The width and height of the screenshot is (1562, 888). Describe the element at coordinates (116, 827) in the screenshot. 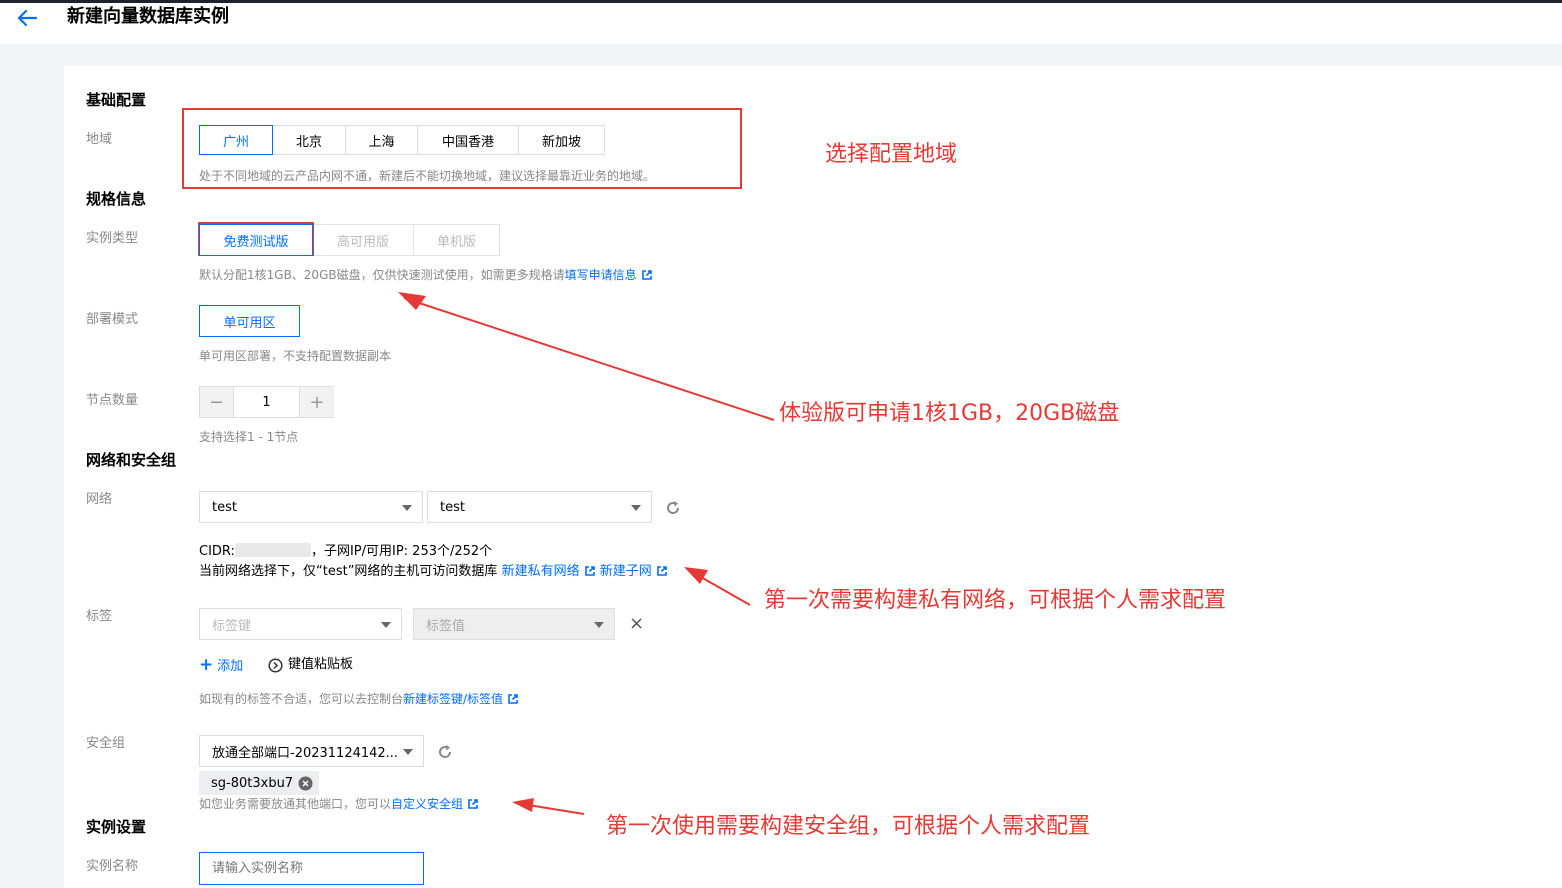

I see `section-title-instance: 实例设置` at that location.